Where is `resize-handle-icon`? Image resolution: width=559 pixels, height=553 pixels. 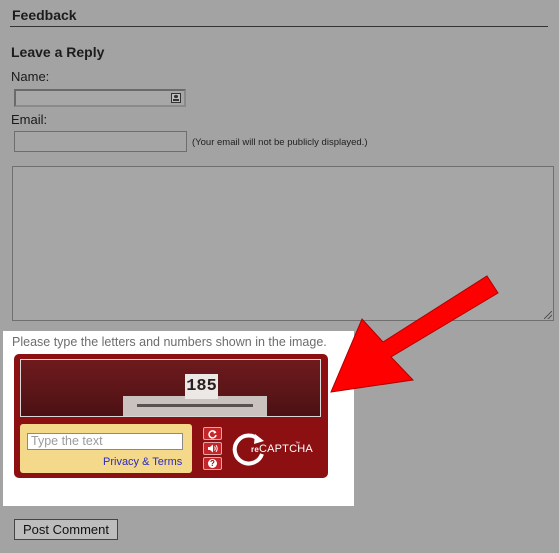 resize-handle-icon is located at coordinates (548, 315).